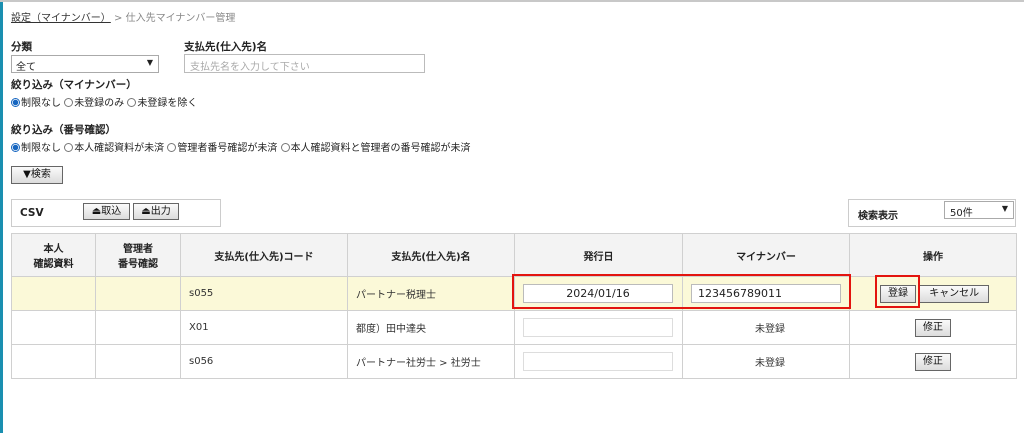  What do you see at coordinates (26, 67) in the screenshot?
I see `category-select-value: 全て` at bounding box center [26, 67].